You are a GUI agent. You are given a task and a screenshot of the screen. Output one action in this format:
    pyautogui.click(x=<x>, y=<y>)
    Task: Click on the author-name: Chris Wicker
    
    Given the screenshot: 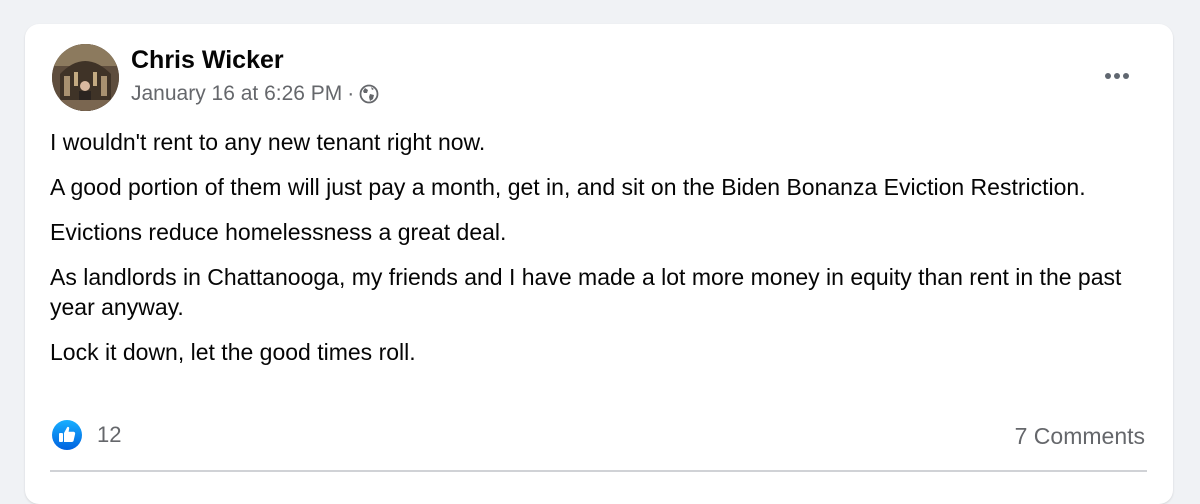 What is the action you would take?
    pyautogui.click(x=207, y=60)
    